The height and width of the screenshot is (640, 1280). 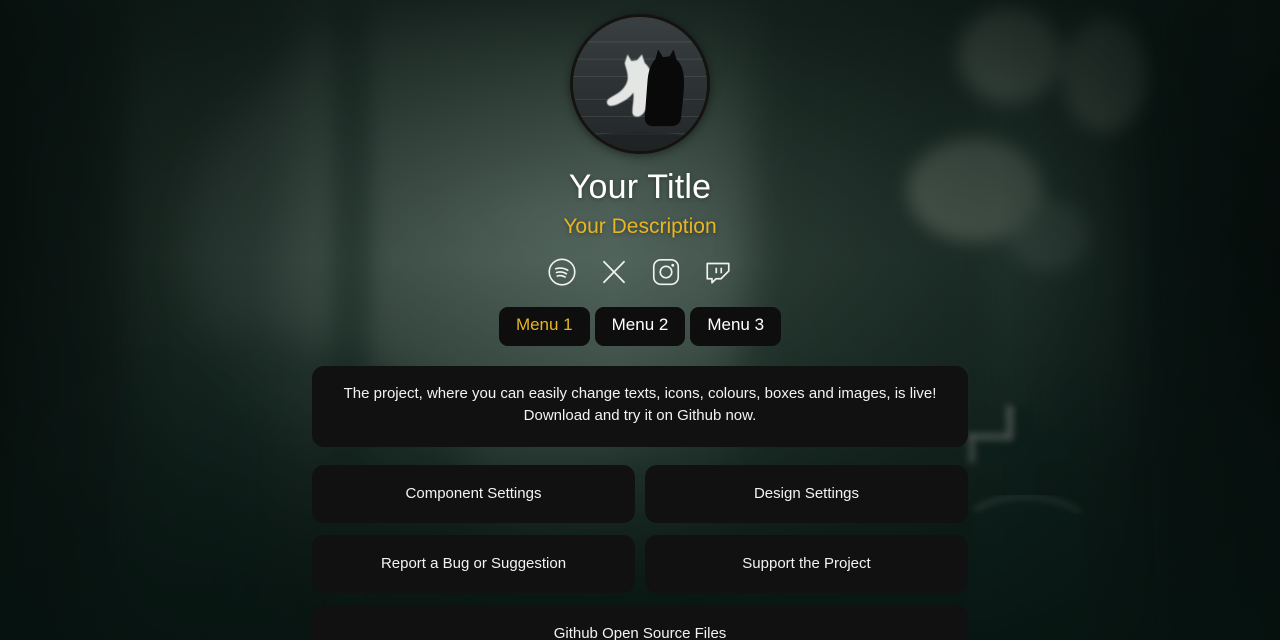 I want to click on menu-tabs: Menu 1 Menu 2 Menu 3, so click(x=640, y=326).